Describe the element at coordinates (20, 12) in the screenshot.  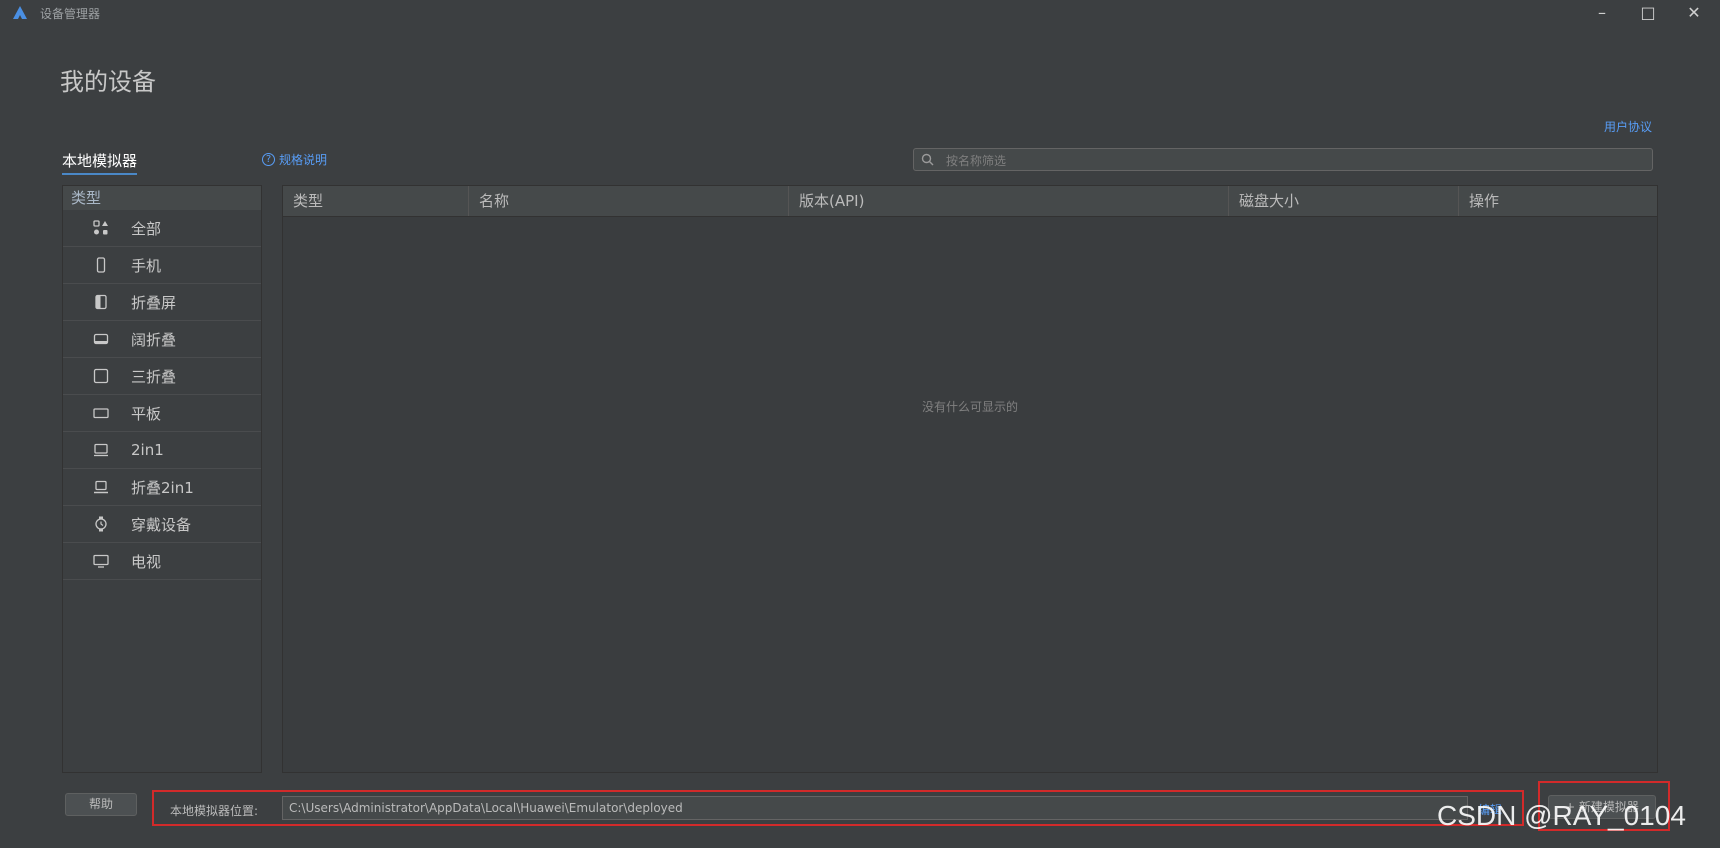
I see `app-logo-icon` at that location.